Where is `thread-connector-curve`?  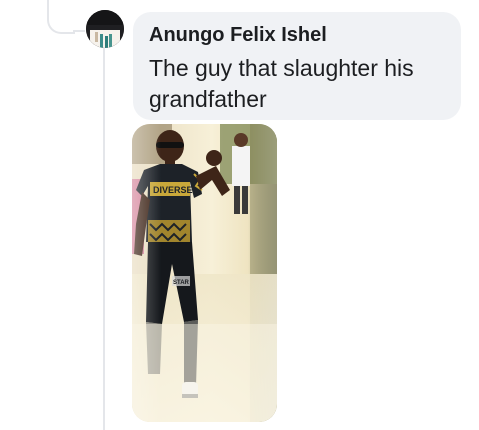 thread-connector-curve is located at coordinates (61, 17).